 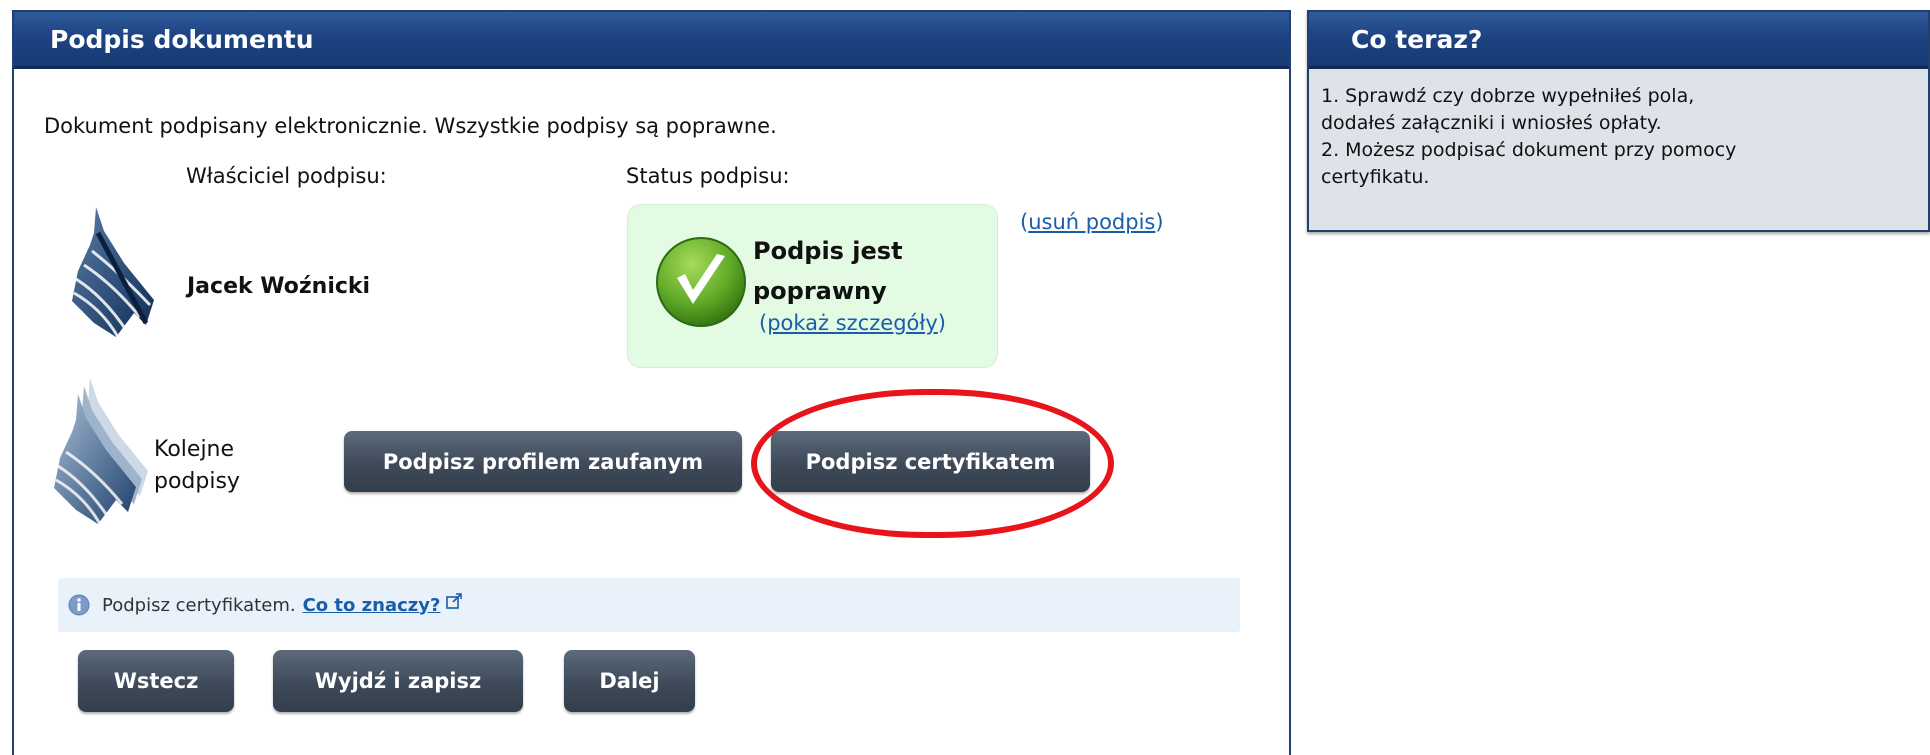 What do you see at coordinates (763, 323) in the screenshot?
I see `details-open-paren: (` at bounding box center [763, 323].